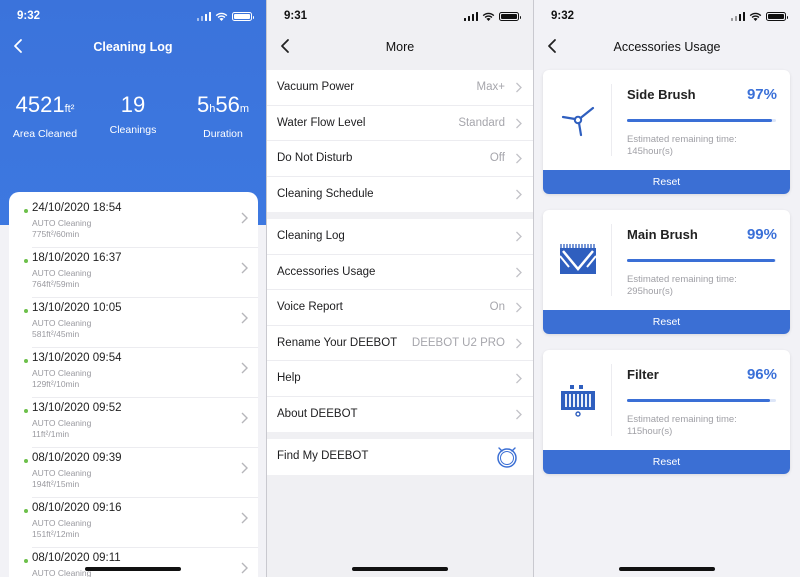 The height and width of the screenshot is (577, 800). What do you see at coordinates (400, 88) in the screenshot?
I see `setting-vacuum-power: Vacuum Power Max+` at bounding box center [400, 88].